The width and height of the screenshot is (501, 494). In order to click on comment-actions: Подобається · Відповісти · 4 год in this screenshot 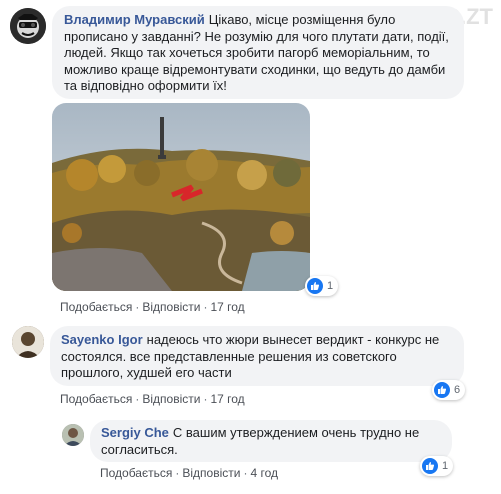, I will do `click(189, 473)`.